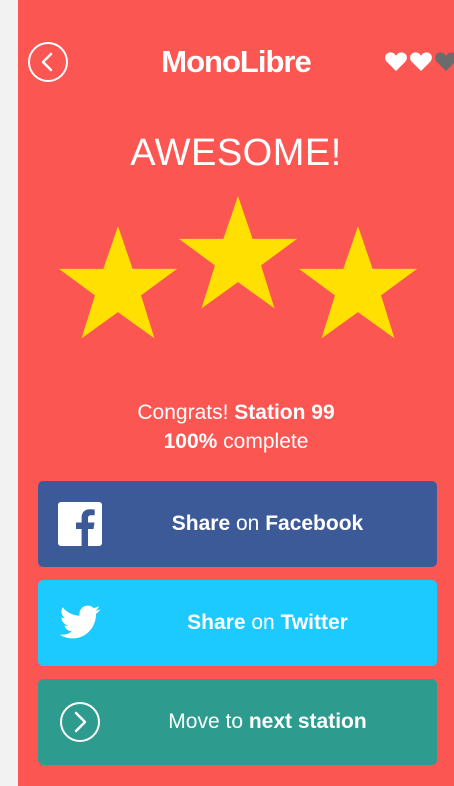 The width and height of the screenshot is (454, 786). I want to click on lives-indicator, so click(419, 61).